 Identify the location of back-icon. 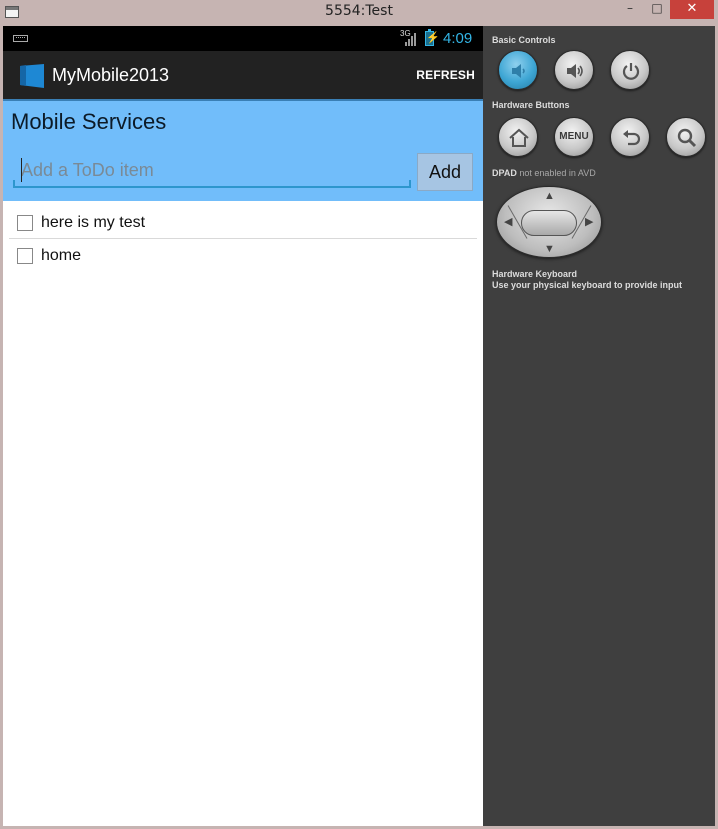
(632, 138).